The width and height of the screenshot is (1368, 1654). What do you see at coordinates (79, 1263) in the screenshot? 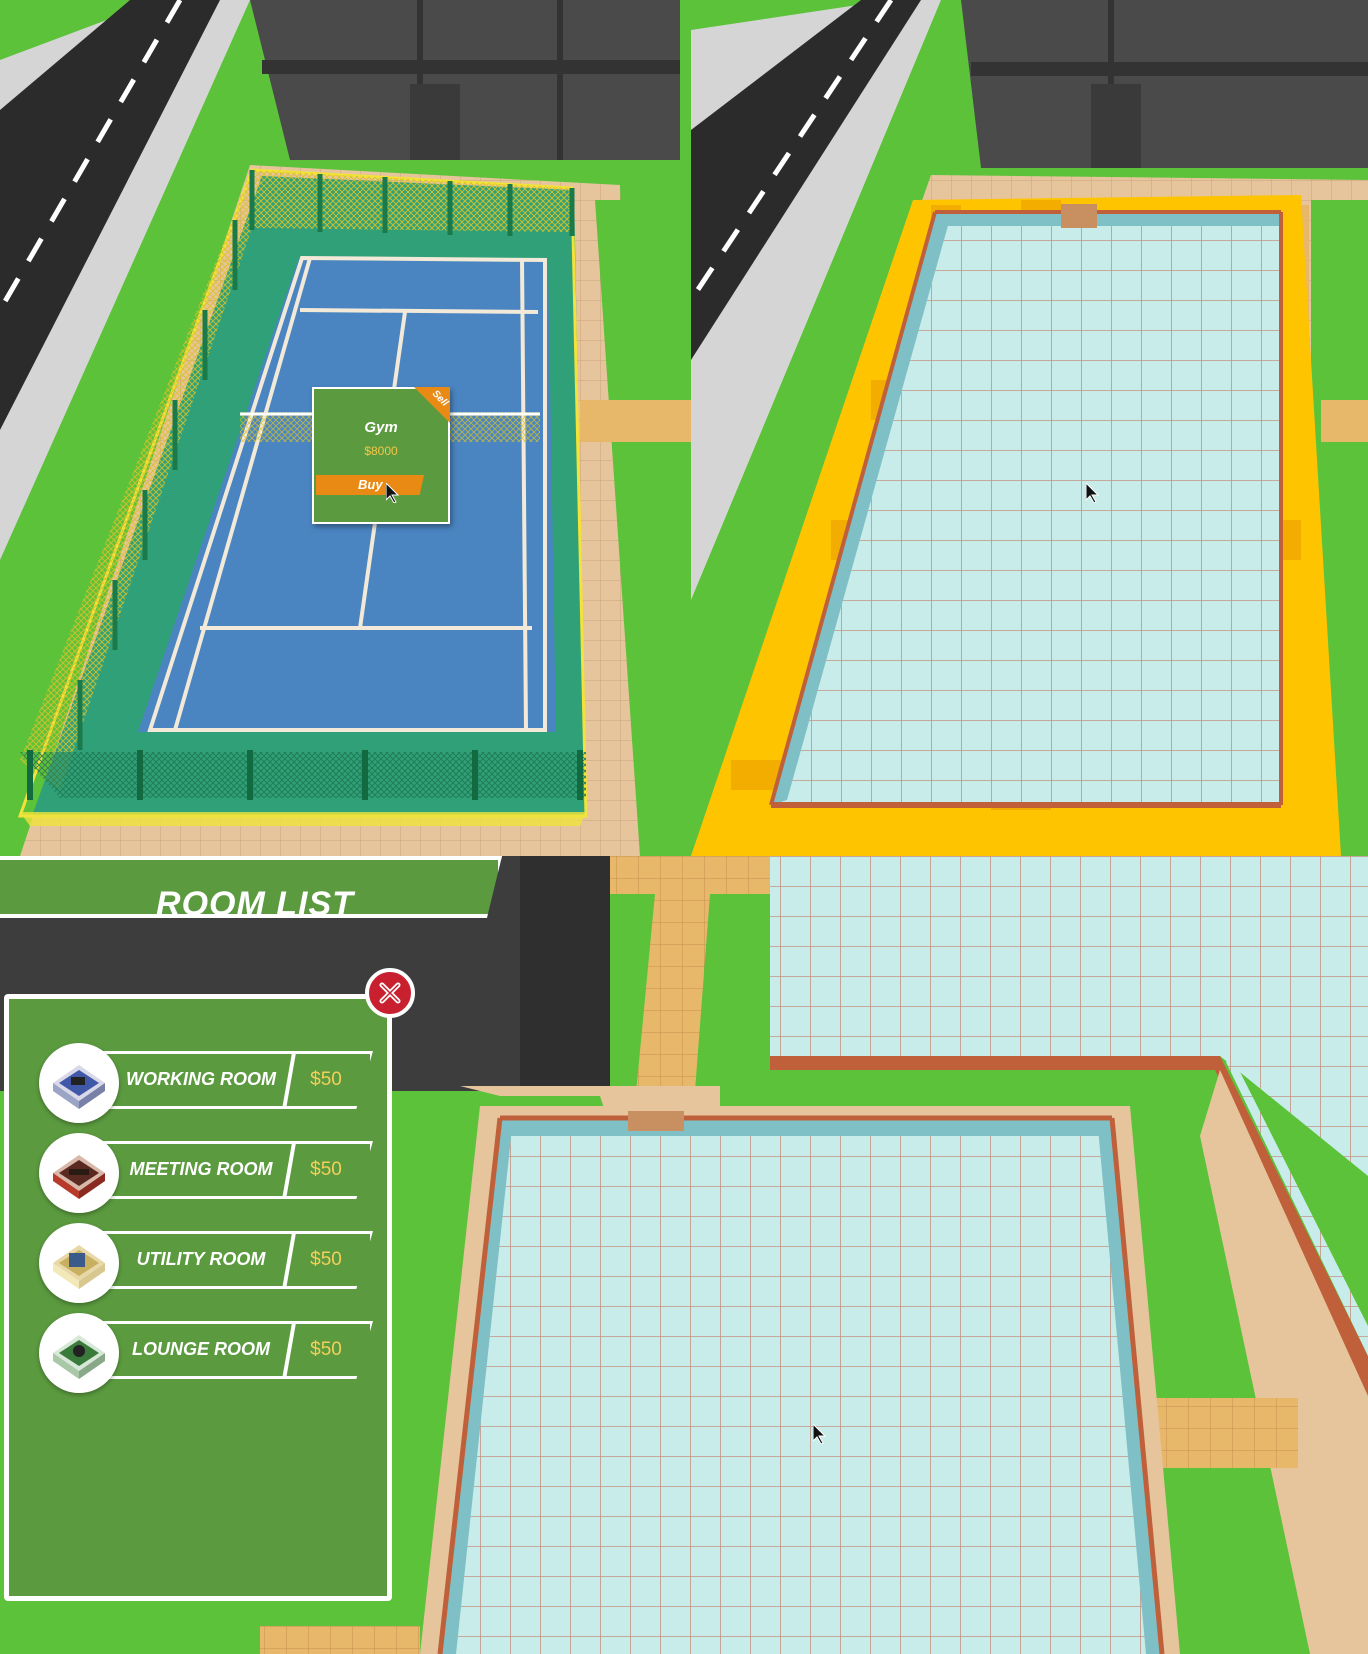
I see `utility-room-thumbnail-icon` at bounding box center [79, 1263].